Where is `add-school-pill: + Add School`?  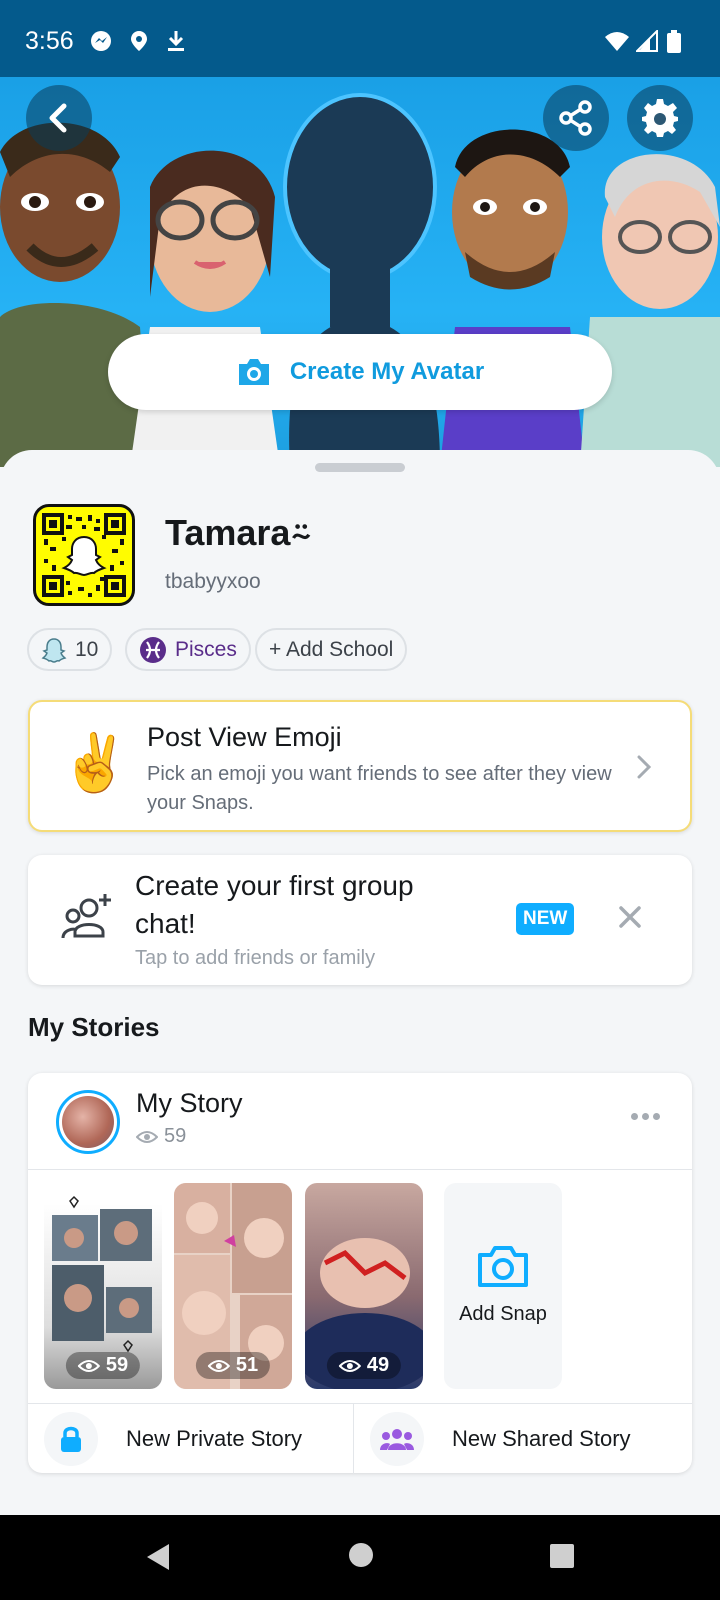
add-school-pill: + Add School is located at coordinates (331, 649).